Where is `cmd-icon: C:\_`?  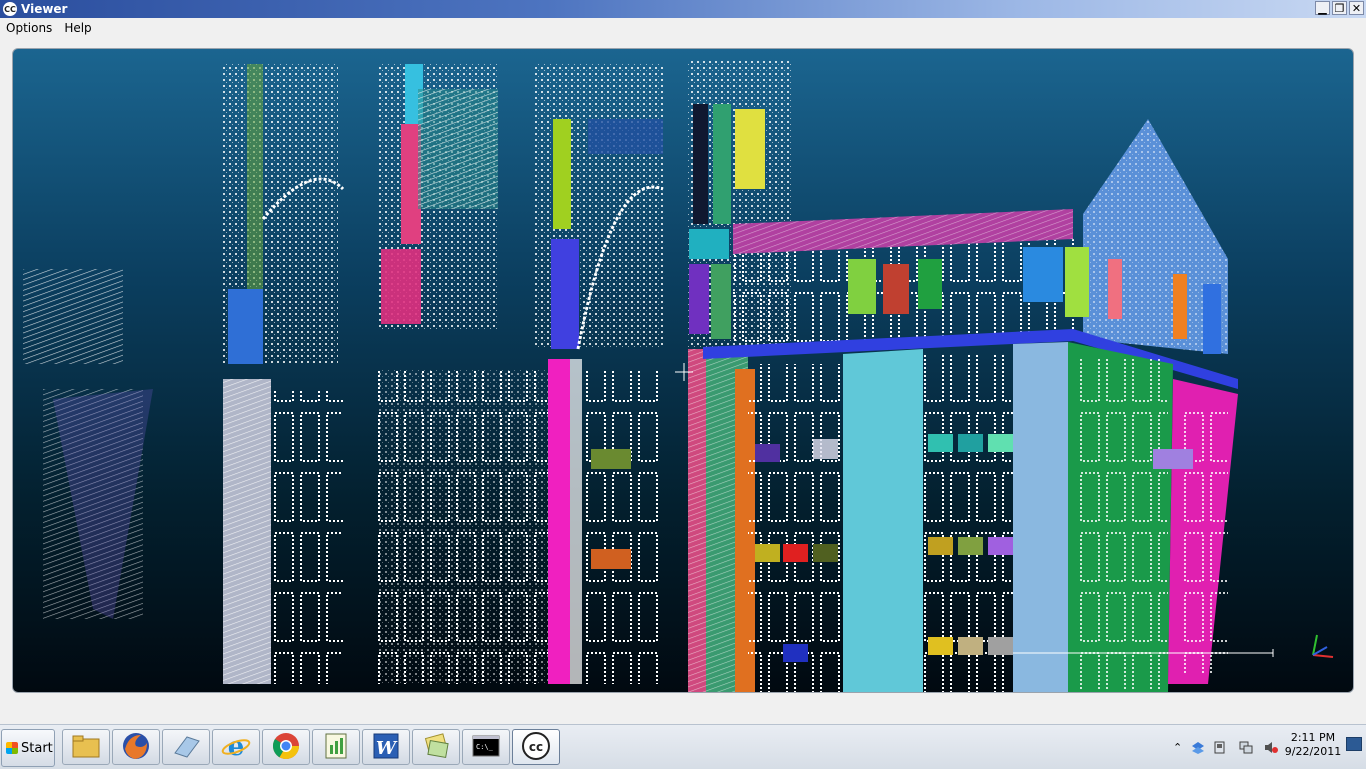
cmd-icon: C:\_ is located at coordinates (486, 747).